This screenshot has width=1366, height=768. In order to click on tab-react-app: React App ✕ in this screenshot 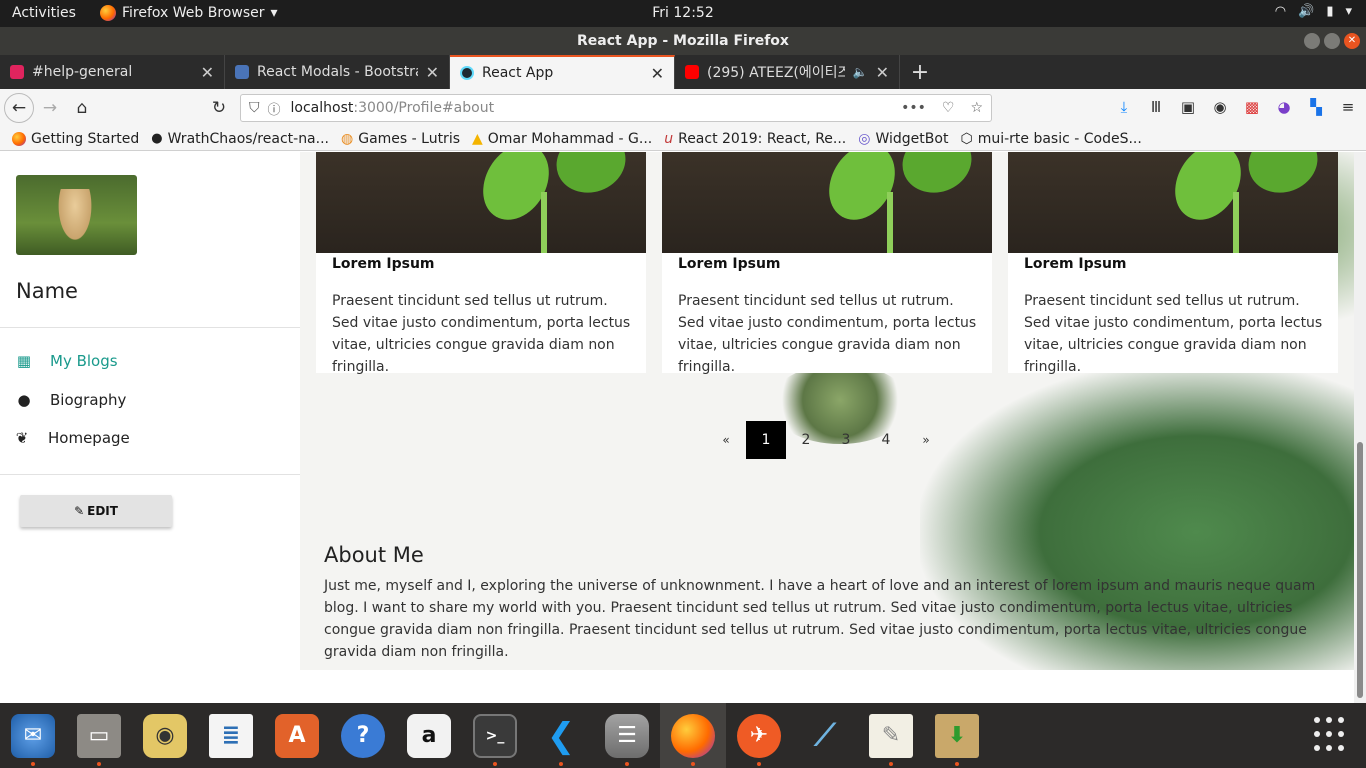, I will do `click(562, 72)`.